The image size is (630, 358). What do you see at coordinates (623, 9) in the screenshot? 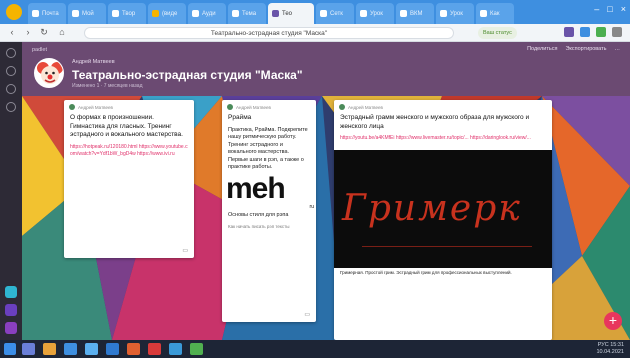
I see `close-icon: ×` at bounding box center [623, 9].